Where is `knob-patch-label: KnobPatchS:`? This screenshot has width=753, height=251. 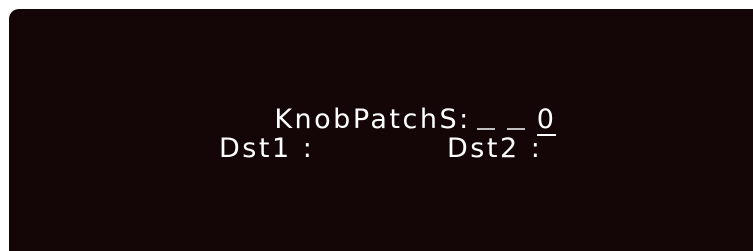 knob-patch-label: KnobPatchS: is located at coordinates (372, 119).